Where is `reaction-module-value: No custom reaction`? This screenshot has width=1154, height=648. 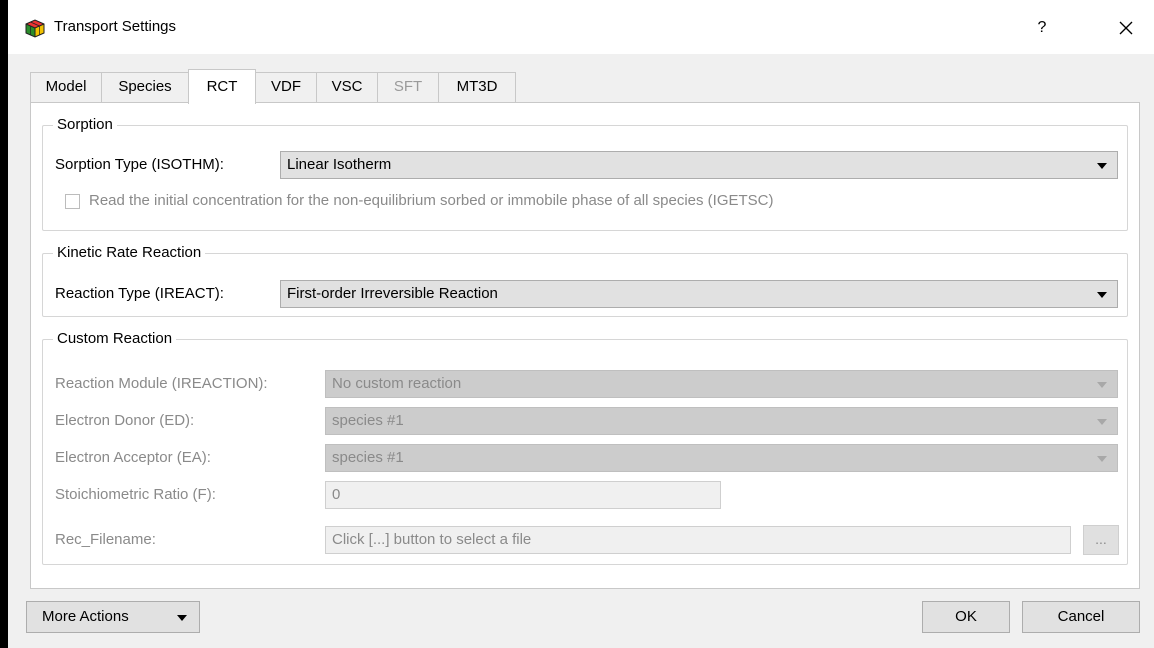 reaction-module-value: No custom reaction is located at coordinates (397, 383).